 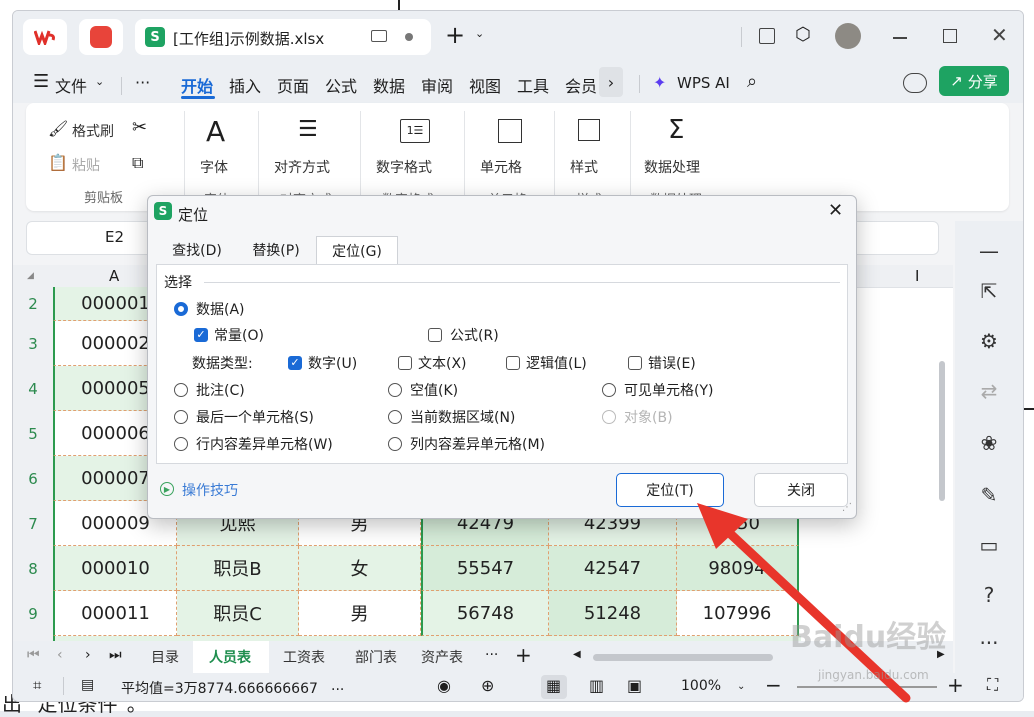 What do you see at coordinates (137, 163) in the screenshot?
I see `copy-icon: ⧉` at bounding box center [137, 163].